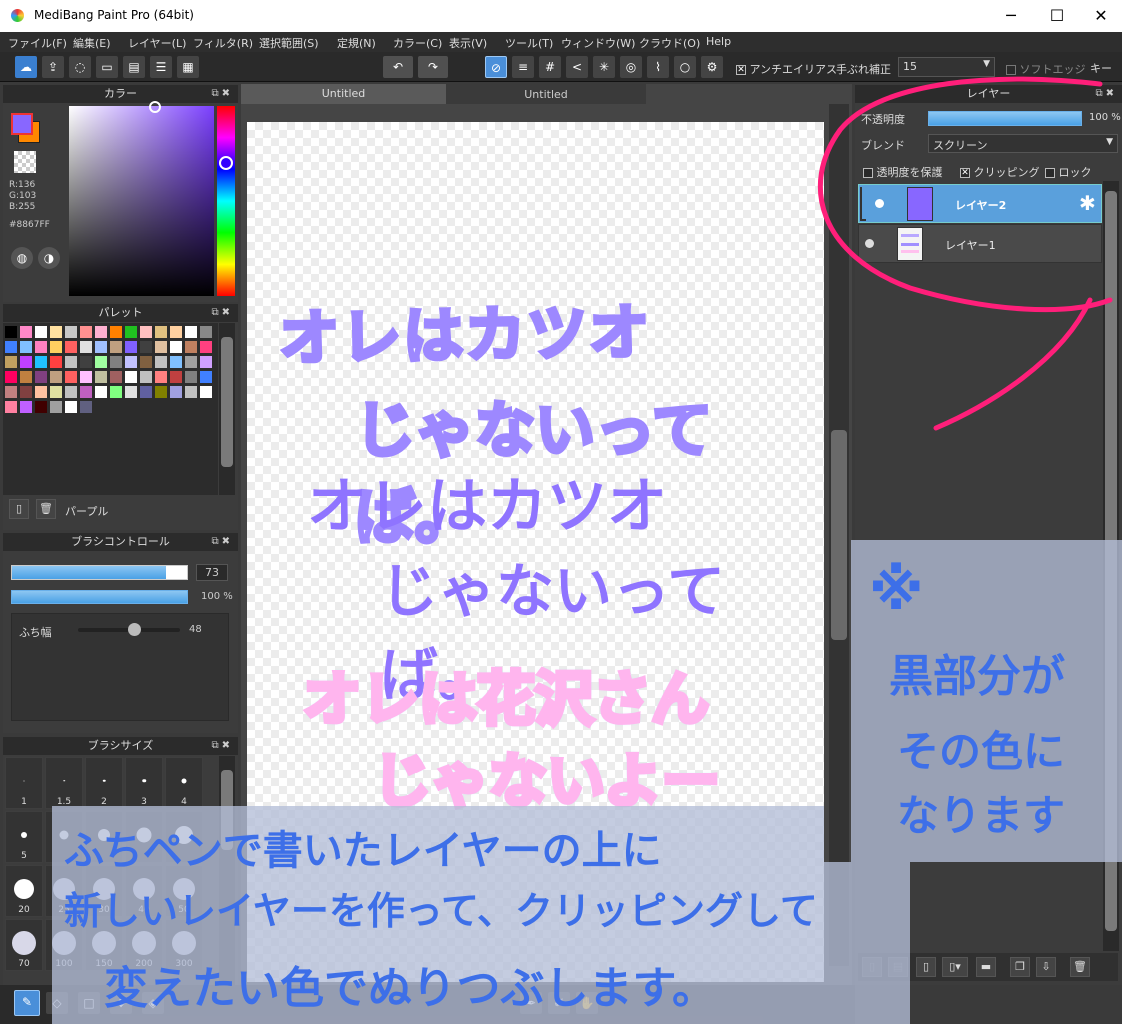  I want to click on brush-tool-icon: ✎, so click(27, 1003).